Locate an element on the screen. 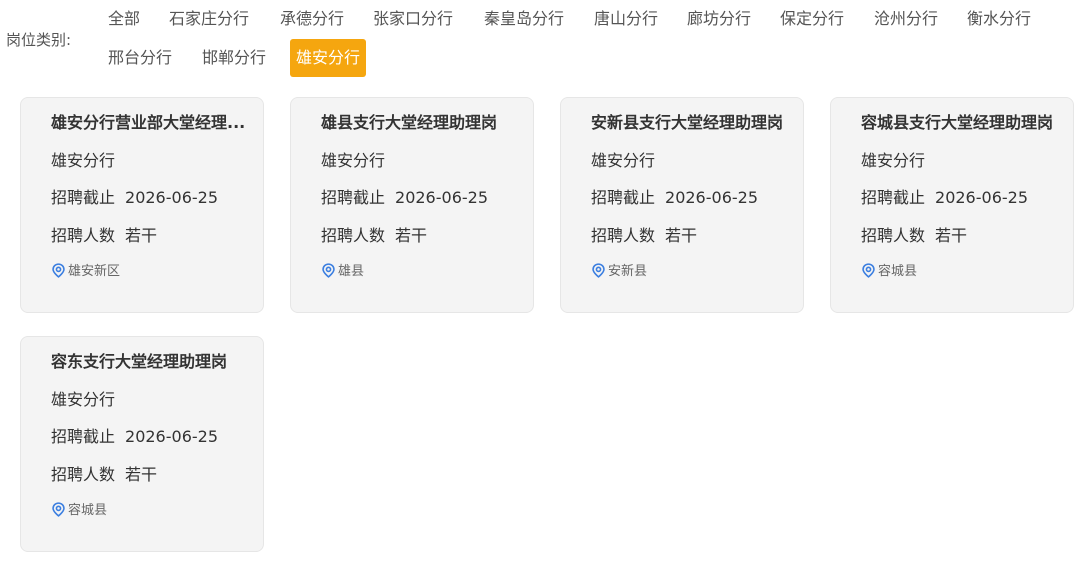 The image size is (1080, 561). job-title: 容东支行大堂经理助理岗 is located at coordinates (155, 362).